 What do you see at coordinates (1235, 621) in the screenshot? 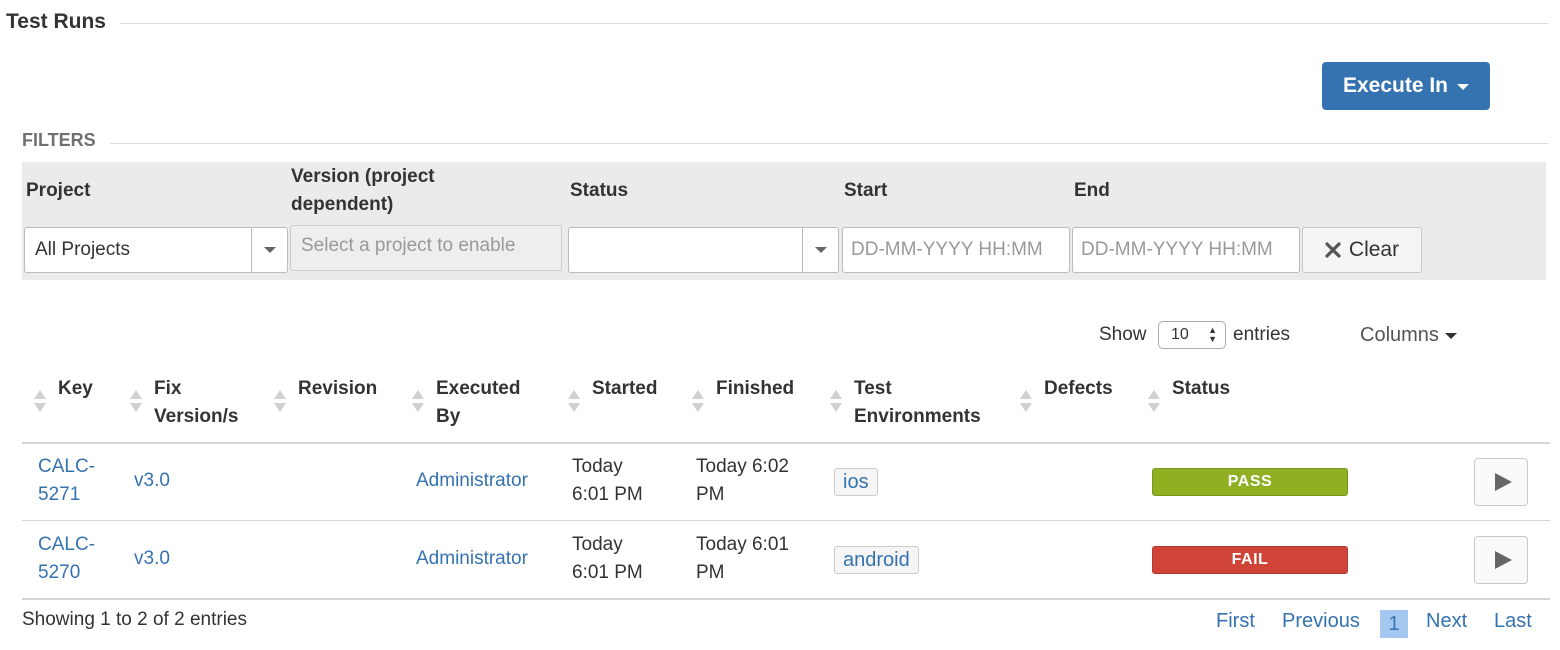
I see `pager-first: First` at bounding box center [1235, 621].